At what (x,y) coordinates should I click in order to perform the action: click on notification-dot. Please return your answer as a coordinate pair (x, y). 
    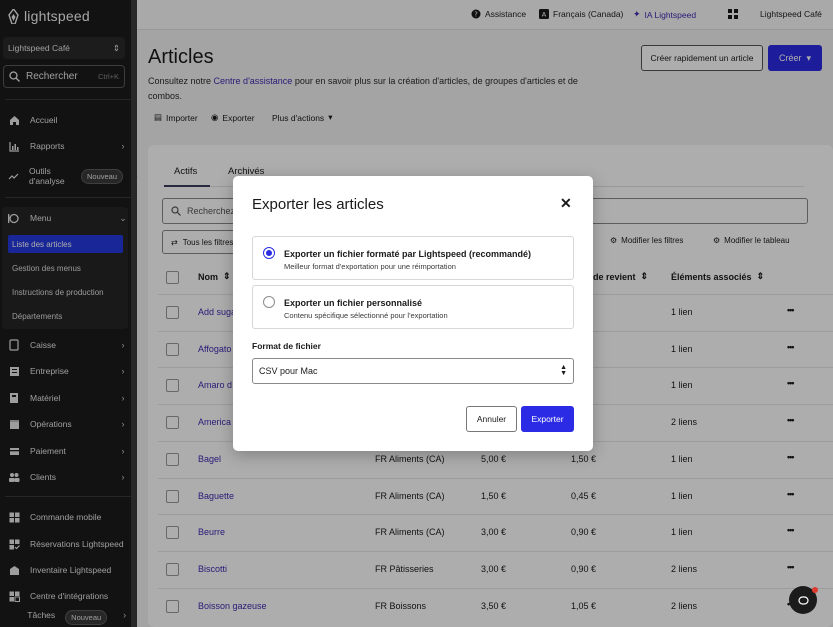
    Looking at the image, I should click on (815, 590).